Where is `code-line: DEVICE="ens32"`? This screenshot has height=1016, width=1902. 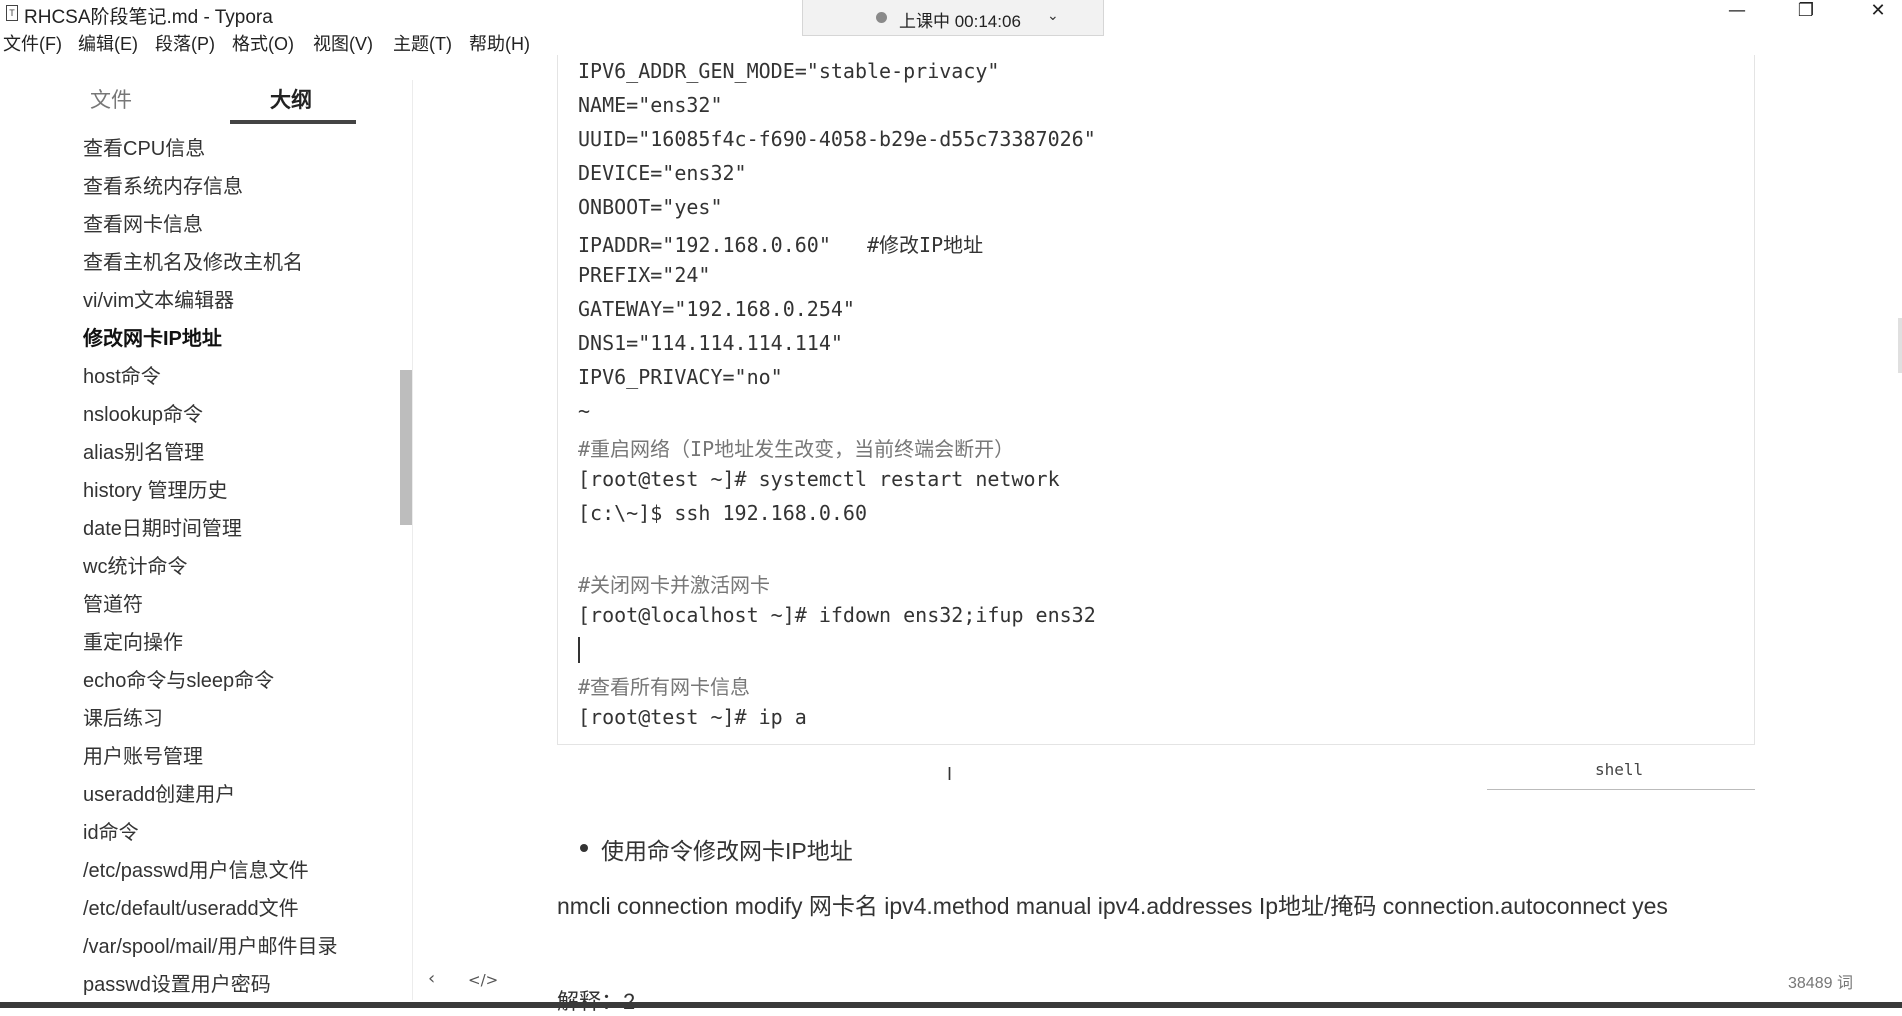 code-line: DEVICE="ens32" is located at coordinates (662, 173).